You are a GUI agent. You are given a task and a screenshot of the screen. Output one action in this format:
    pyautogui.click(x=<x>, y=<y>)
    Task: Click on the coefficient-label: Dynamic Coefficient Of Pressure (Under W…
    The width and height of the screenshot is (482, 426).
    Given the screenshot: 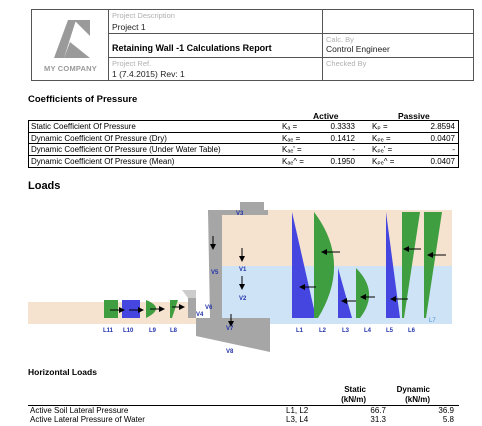 What is the action you would take?
    pyautogui.click(x=126, y=149)
    